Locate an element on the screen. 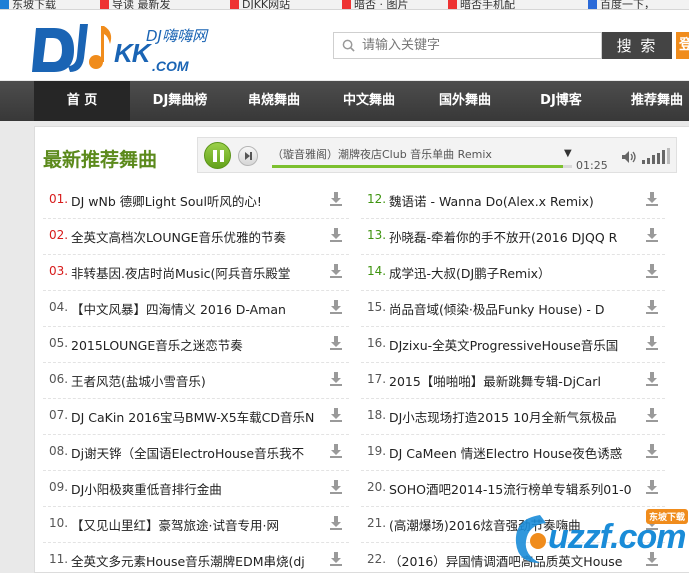 The image size is (689, 573). song-title-link: 魏语诺 - Wanna Do(Alex.x Remix) is located at coordinates (513, 200).